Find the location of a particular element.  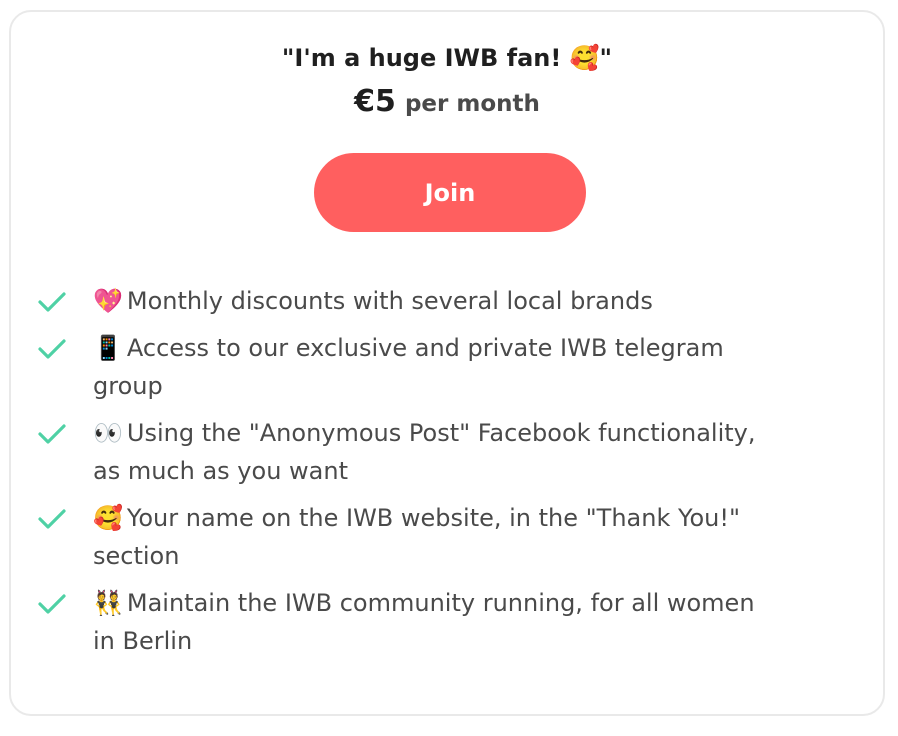

tier-price: €5 is located at coordinates (375, 101).